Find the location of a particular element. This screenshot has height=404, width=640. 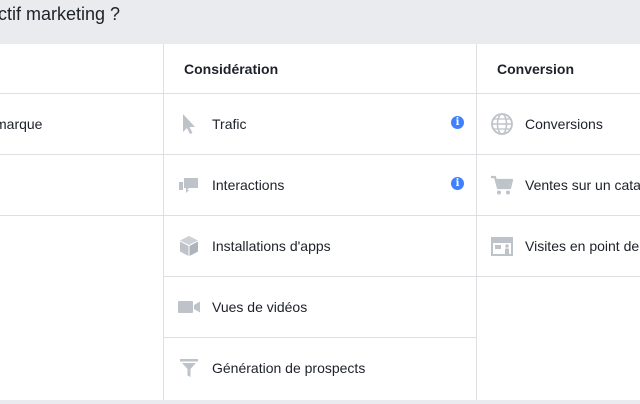

objective-video-views: Vues de vidéos is located at coordinates (320, 307).